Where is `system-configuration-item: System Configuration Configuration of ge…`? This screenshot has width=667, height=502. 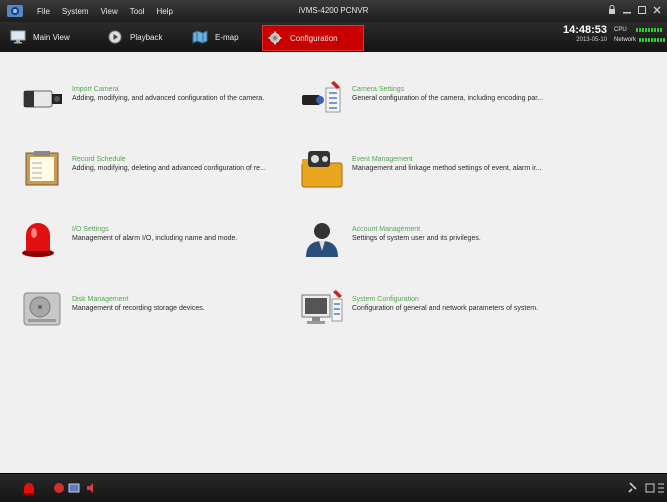 system-configuration-item: System Configuration Configuration of ge… is located at coordinates (450, 309).